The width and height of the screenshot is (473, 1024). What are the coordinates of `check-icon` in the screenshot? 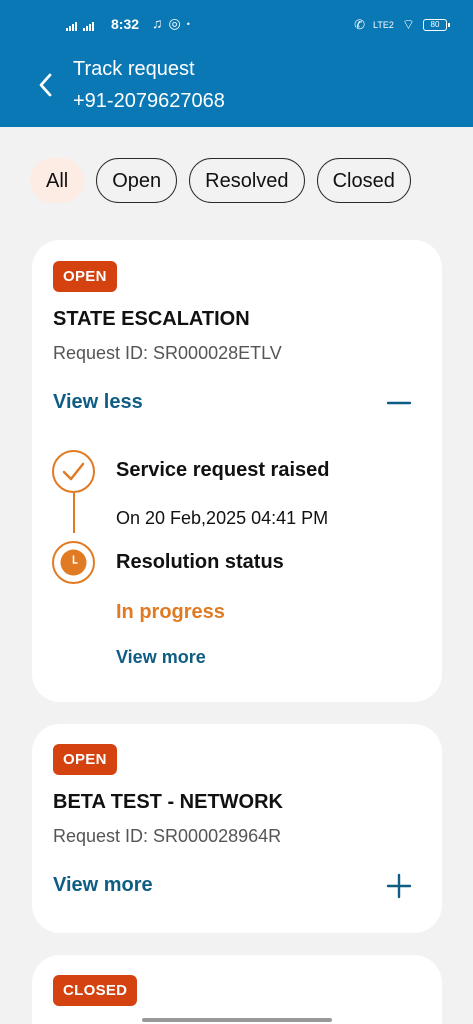 It's located at (73, 471).